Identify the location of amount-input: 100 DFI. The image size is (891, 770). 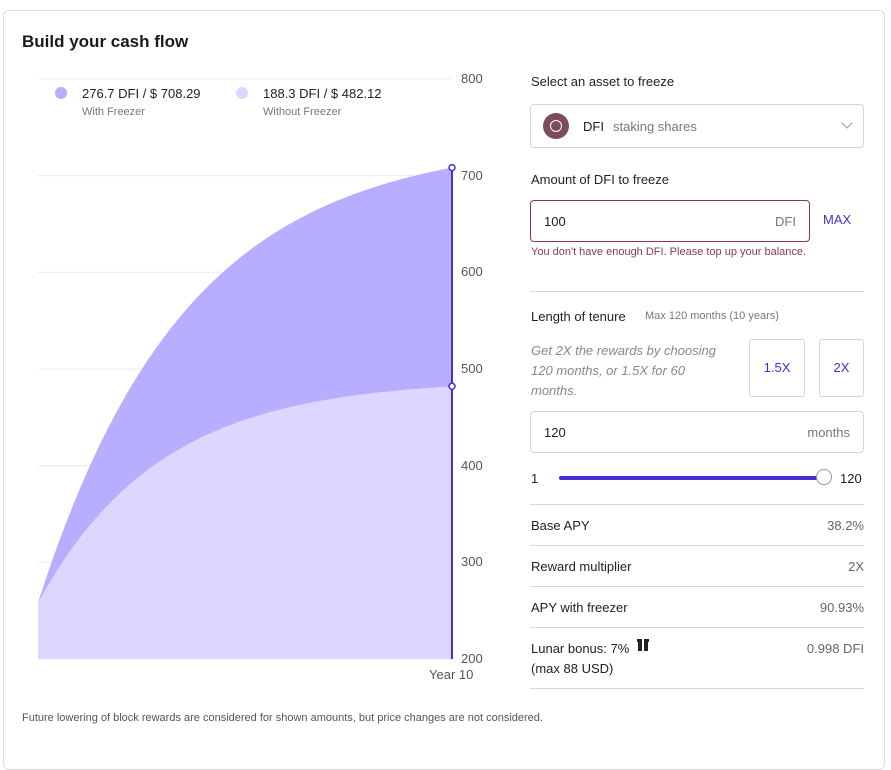
(670, 221).